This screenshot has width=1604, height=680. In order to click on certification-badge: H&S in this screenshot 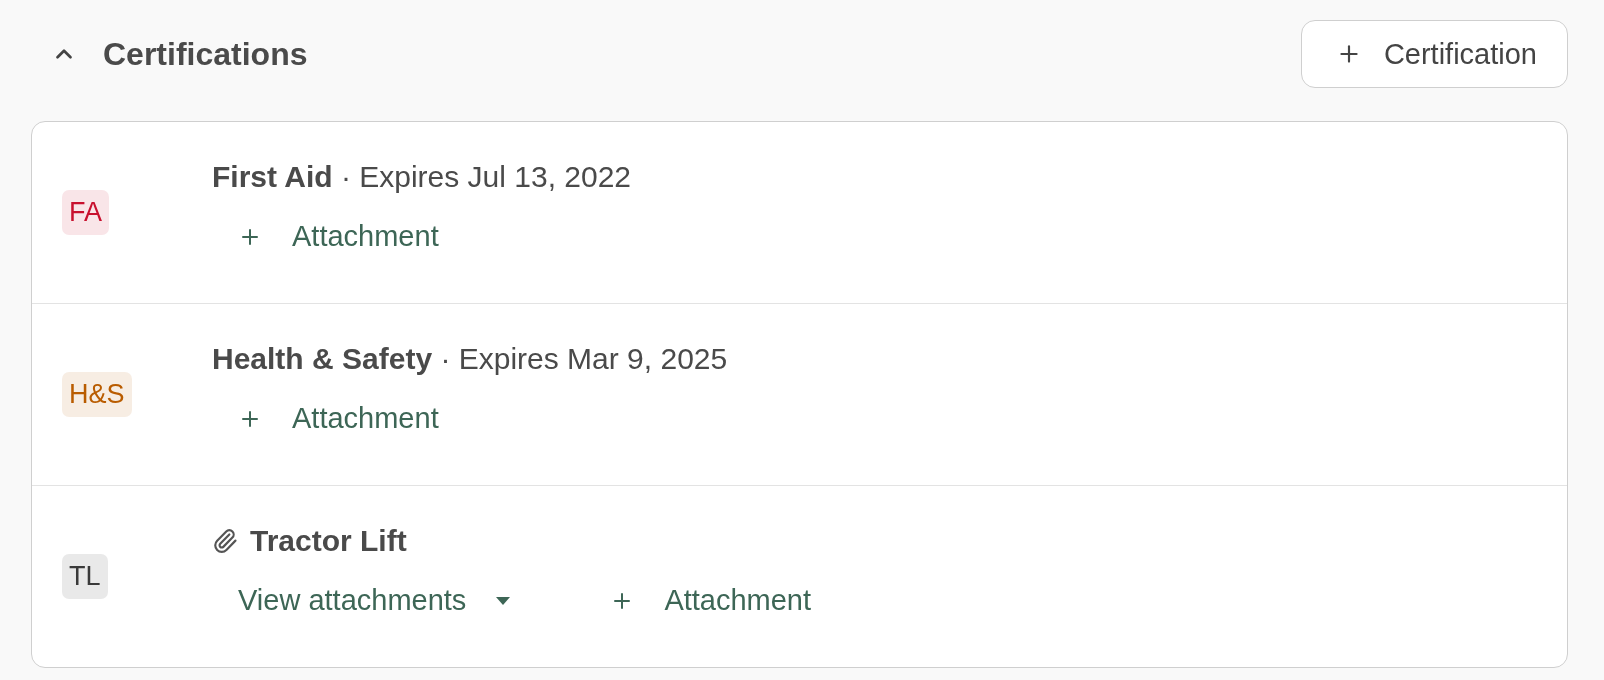, I will do `click(97, 394)`.